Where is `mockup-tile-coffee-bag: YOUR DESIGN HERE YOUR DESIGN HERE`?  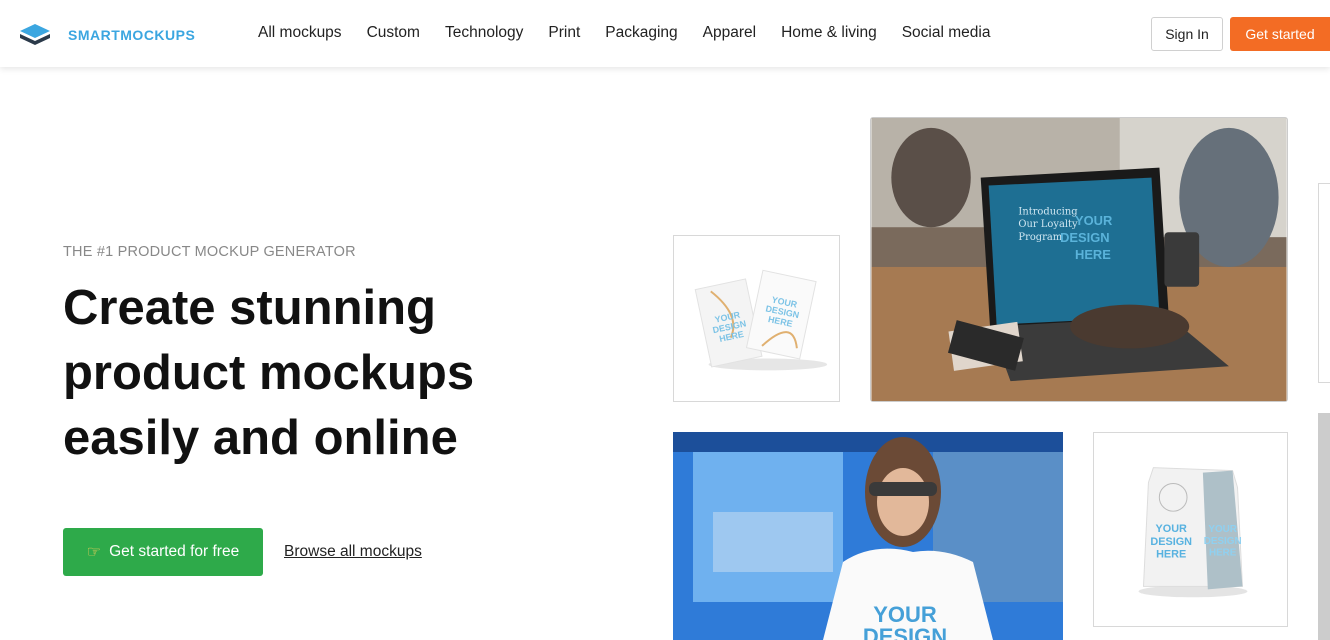 mockup-tile-coffee-bag: YOUR DESIGN HERE YOUR DESIGN HERE is located at coordinates (1190, 529).